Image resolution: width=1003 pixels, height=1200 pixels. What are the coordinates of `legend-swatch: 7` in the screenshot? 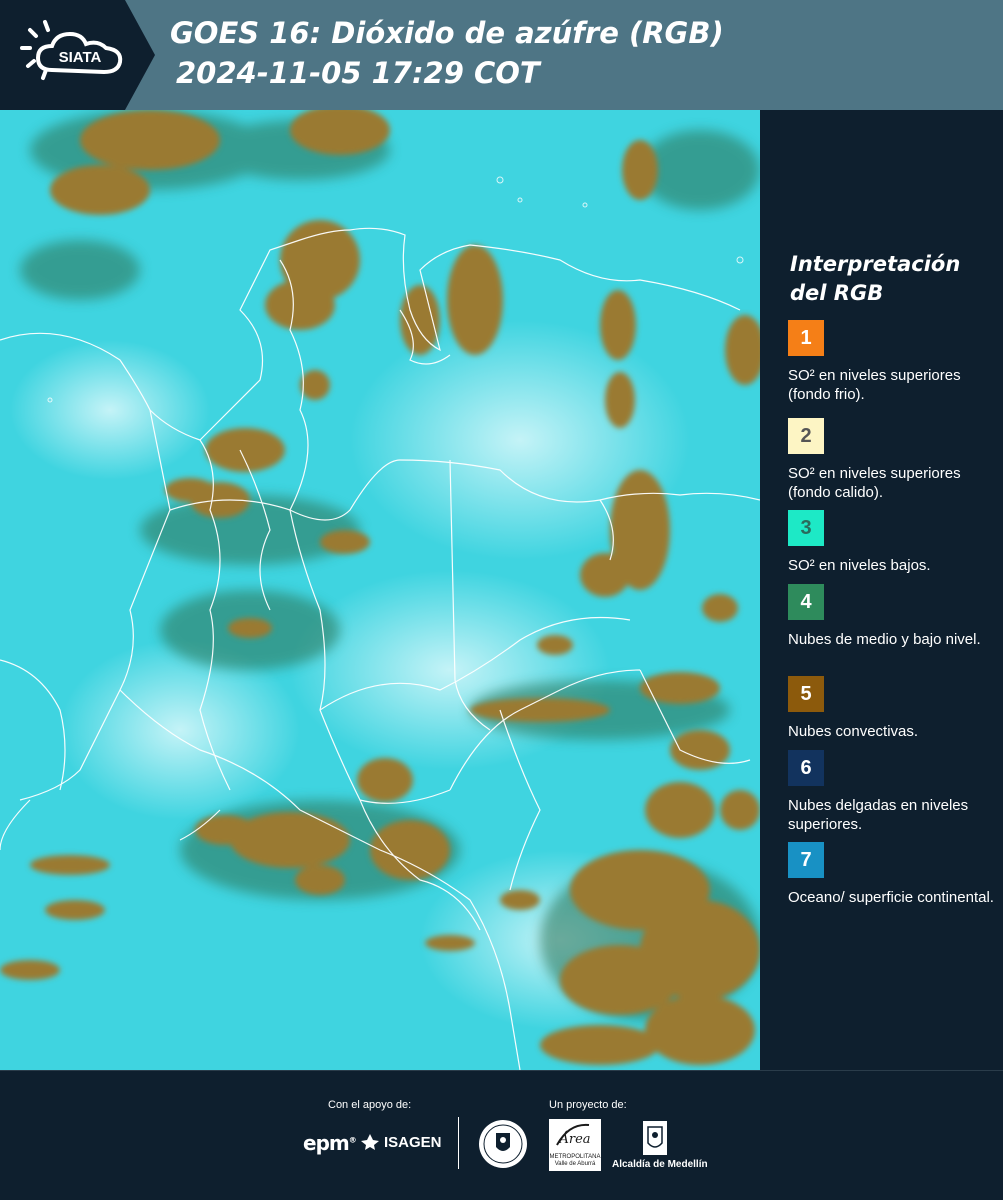 It's located at (806, 860).